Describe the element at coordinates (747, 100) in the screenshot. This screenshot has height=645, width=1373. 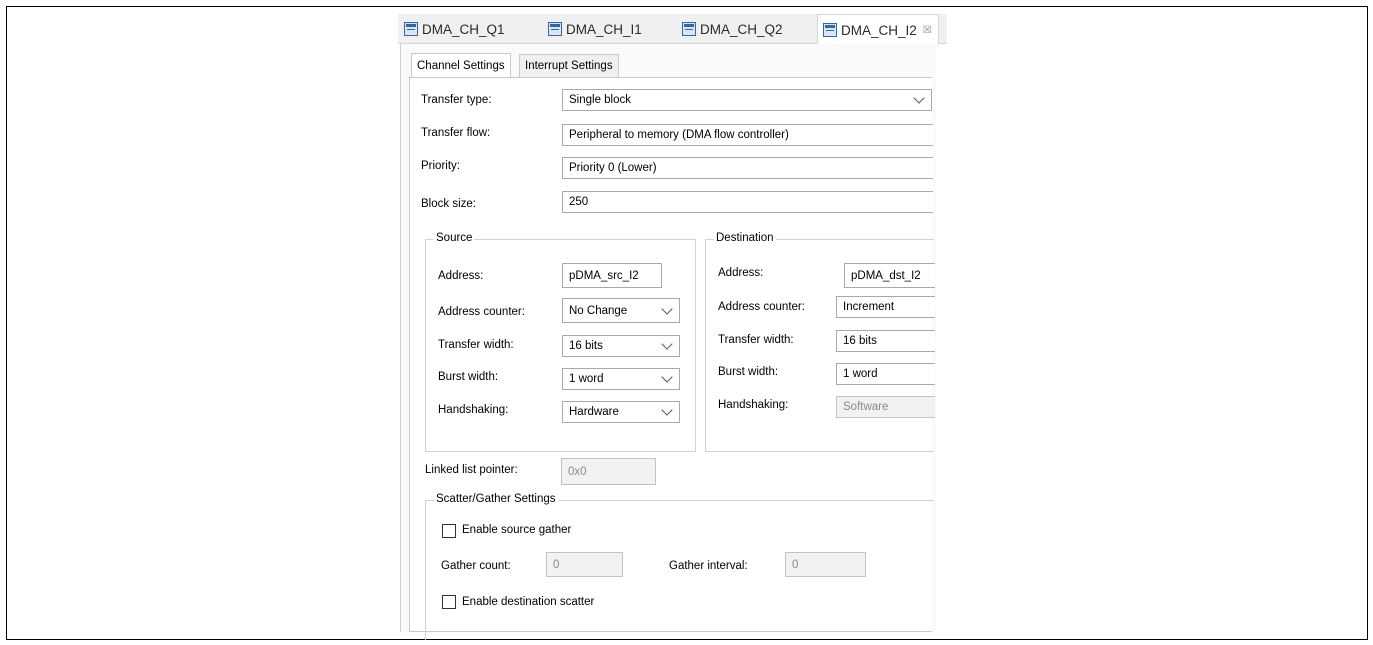
I see `transfer-type-select: Single block` at that location.